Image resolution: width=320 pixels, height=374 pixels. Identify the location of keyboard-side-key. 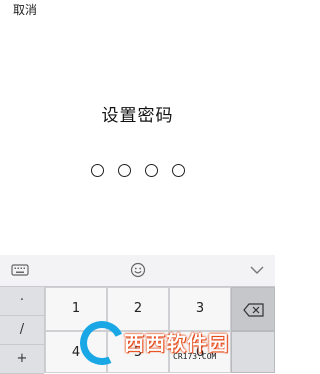
(253, 352).